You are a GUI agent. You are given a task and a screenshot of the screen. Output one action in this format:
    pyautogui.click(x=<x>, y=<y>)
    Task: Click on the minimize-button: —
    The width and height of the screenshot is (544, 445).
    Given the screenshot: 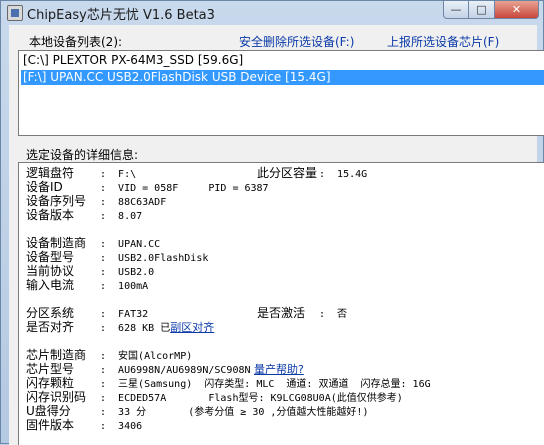 What is the action you would take?
    pyautogui.click(x=456, y=10)
    